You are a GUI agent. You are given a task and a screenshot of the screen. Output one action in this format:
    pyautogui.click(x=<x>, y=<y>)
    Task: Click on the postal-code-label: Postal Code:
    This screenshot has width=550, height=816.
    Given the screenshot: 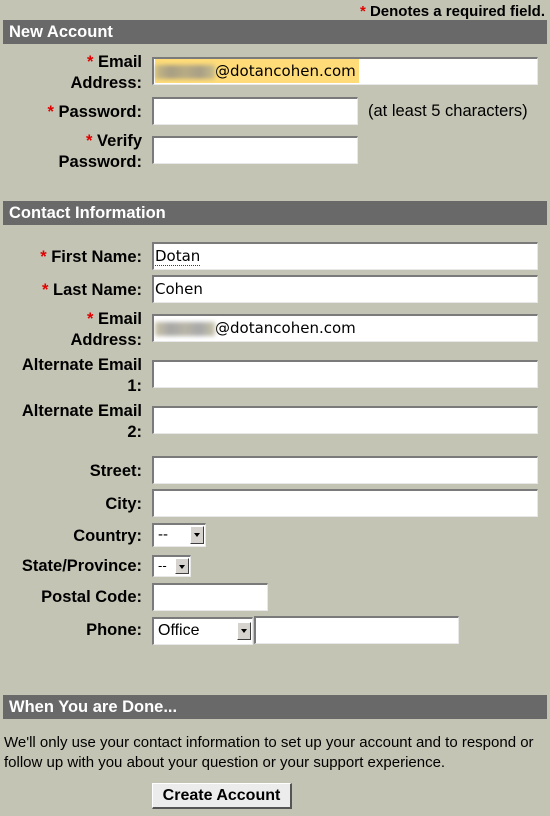 What is the action you would take?
    pyautogui.click(x=91, y=597)
    